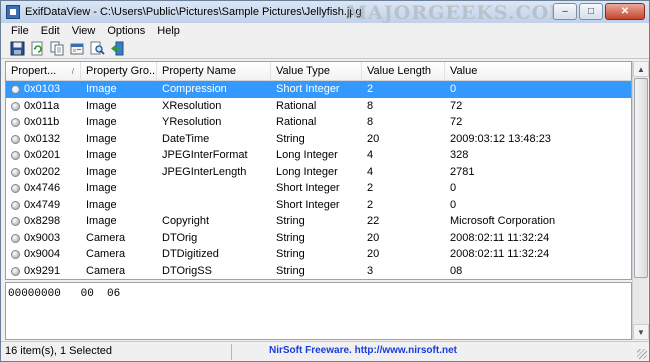 The width and height of the screenshot is (650, 362). I want to click on column-header-value-length: Value Length, so click(403, 71).